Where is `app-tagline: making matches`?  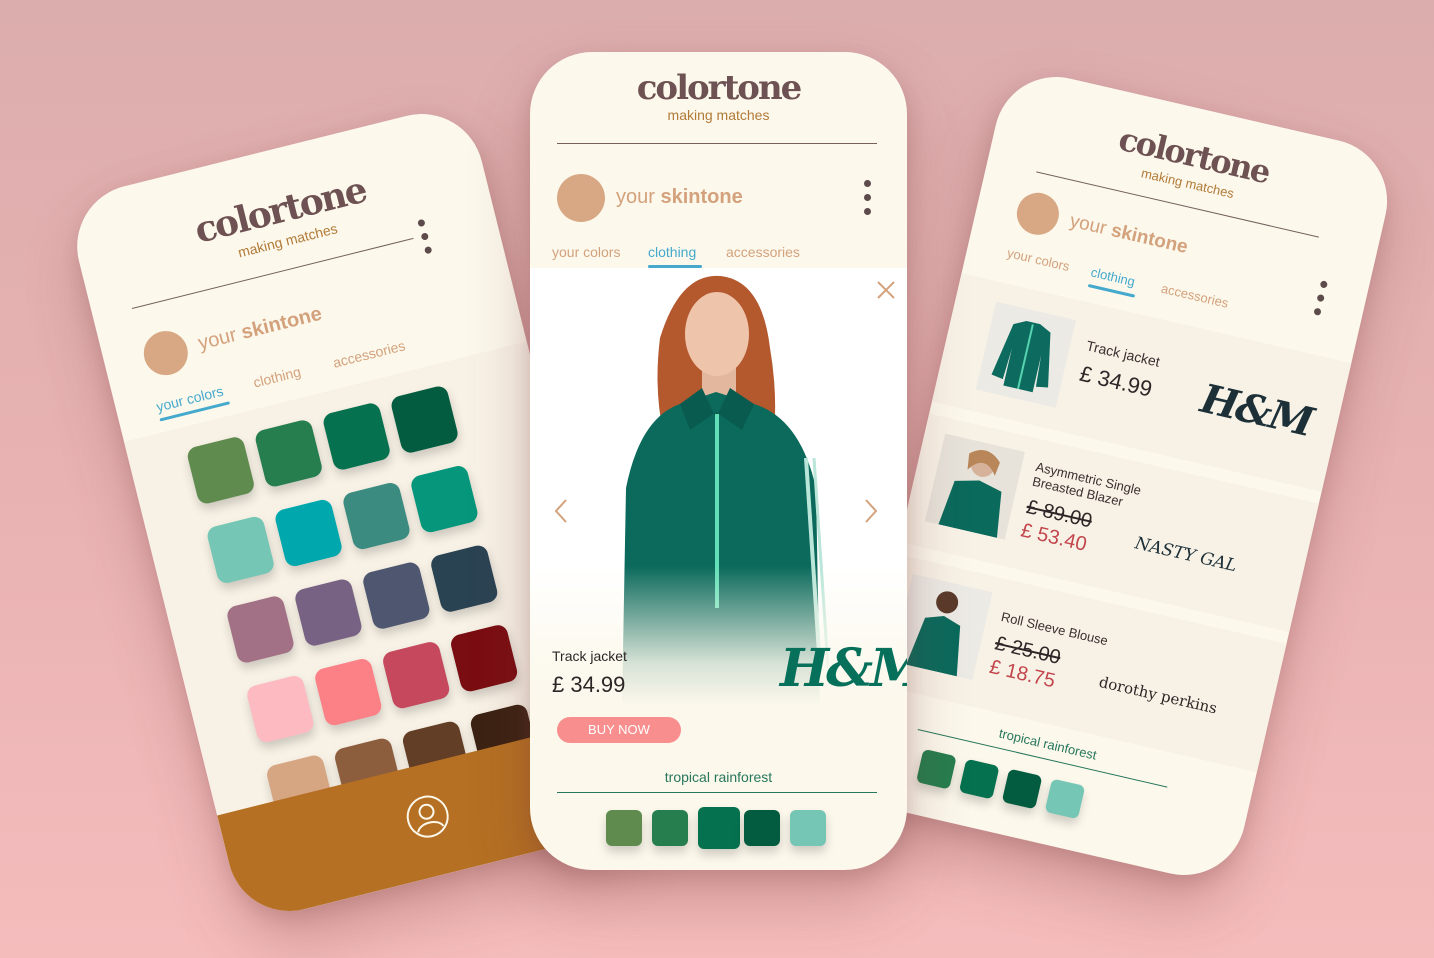
app-tagline: making matches is located at coordinates (718, 115).